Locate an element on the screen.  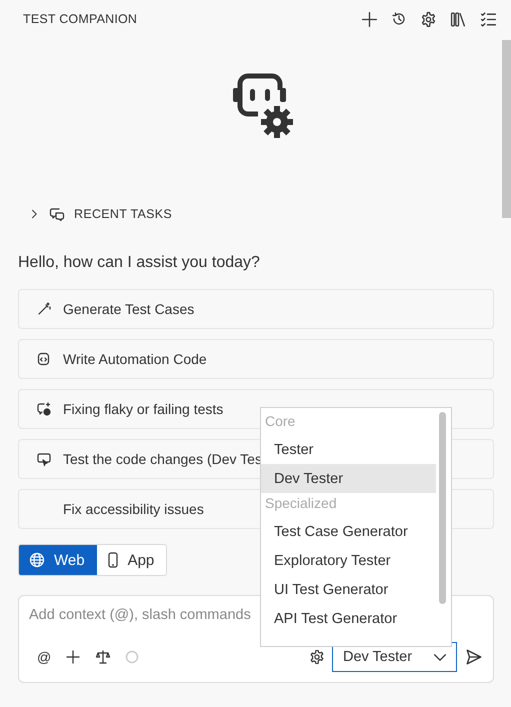
suggestion-card: Generate Test Cases is located at coordinates (256, 309).